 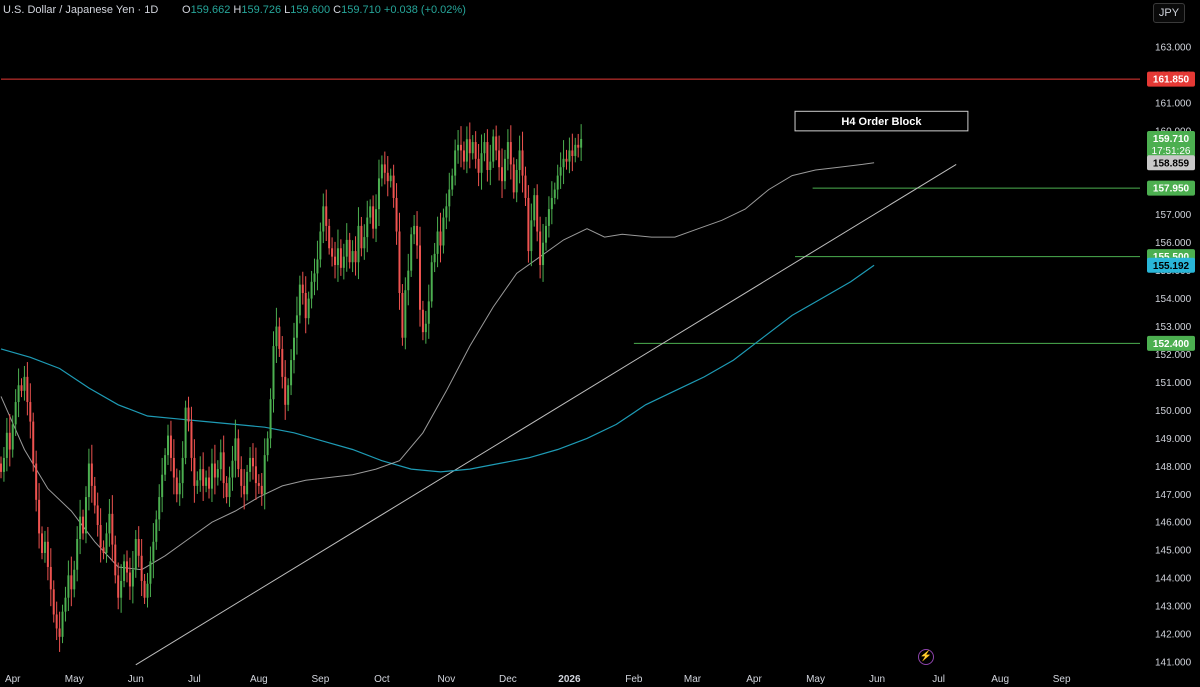 I want to click on price-tick-label: 154.000, so click(x=1173, y=299).